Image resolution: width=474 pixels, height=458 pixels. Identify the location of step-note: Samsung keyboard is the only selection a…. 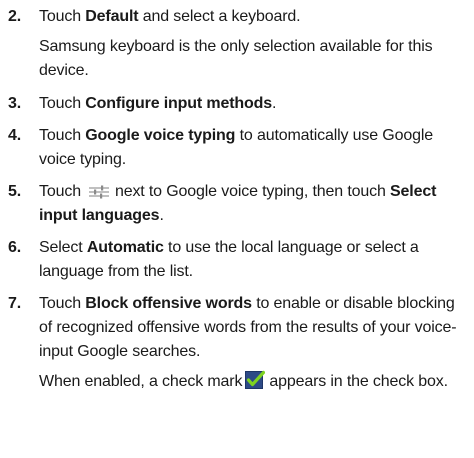
(236, 58).